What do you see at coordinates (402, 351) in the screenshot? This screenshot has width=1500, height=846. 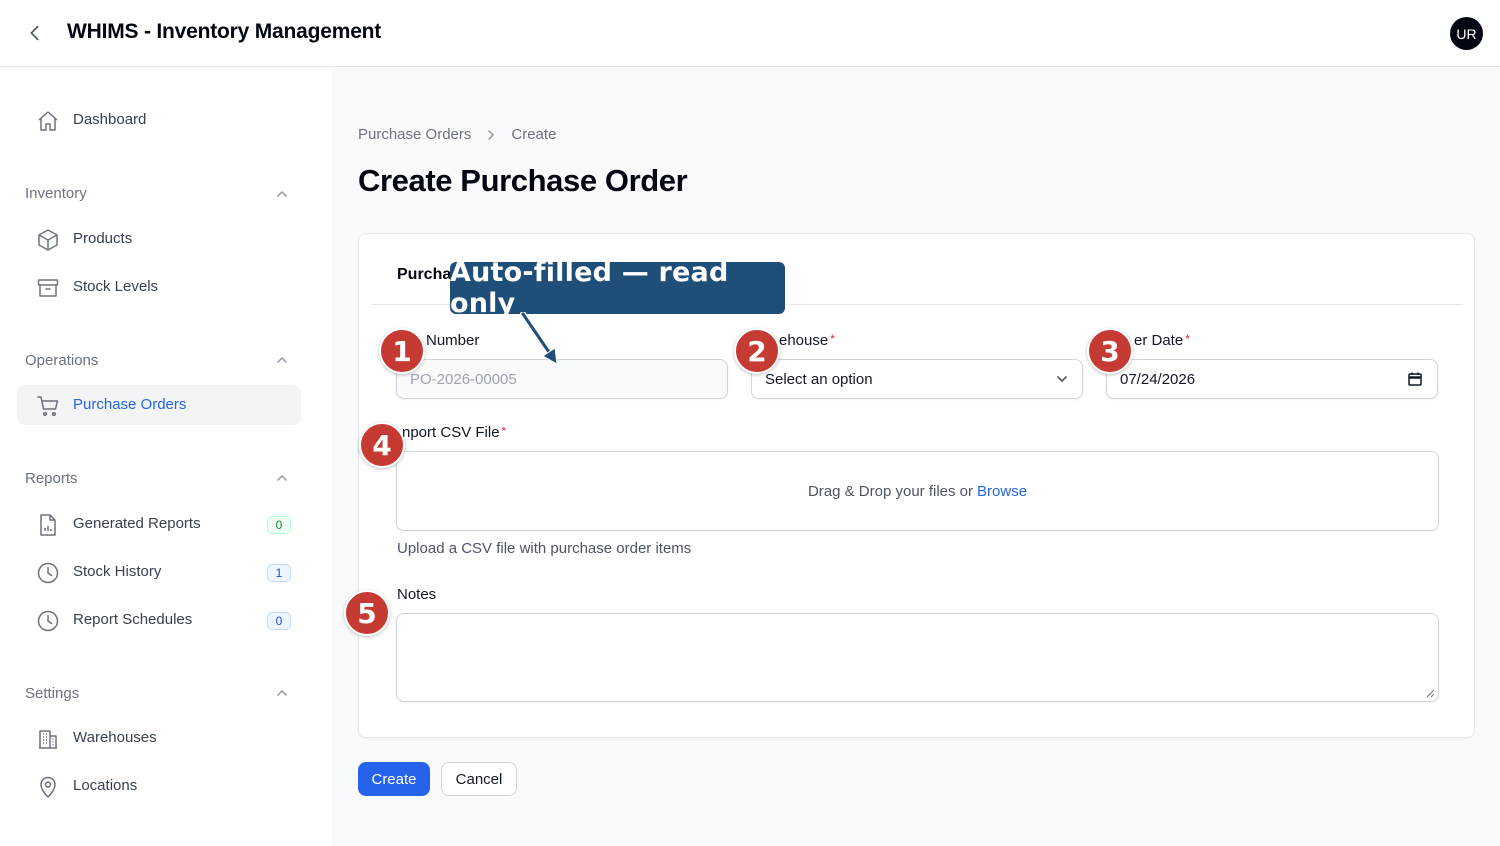 I see `step-marker-1: 1` at bounding box center [402, 351].